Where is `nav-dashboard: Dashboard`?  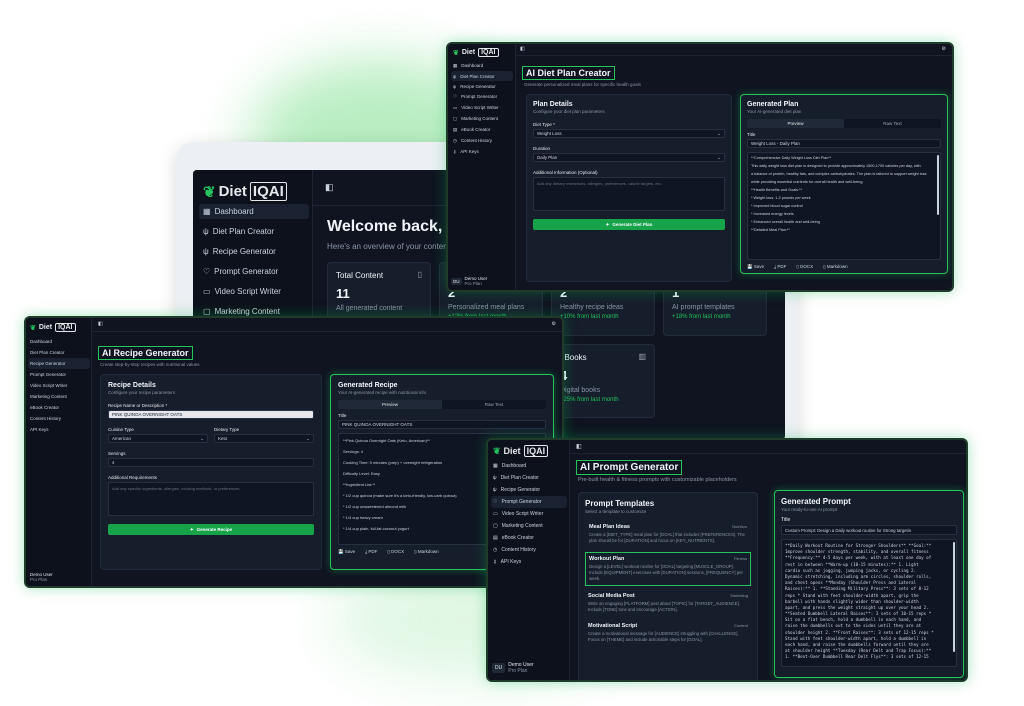
nav-dashboard: Dashboard is located at coordinates (59, 341).